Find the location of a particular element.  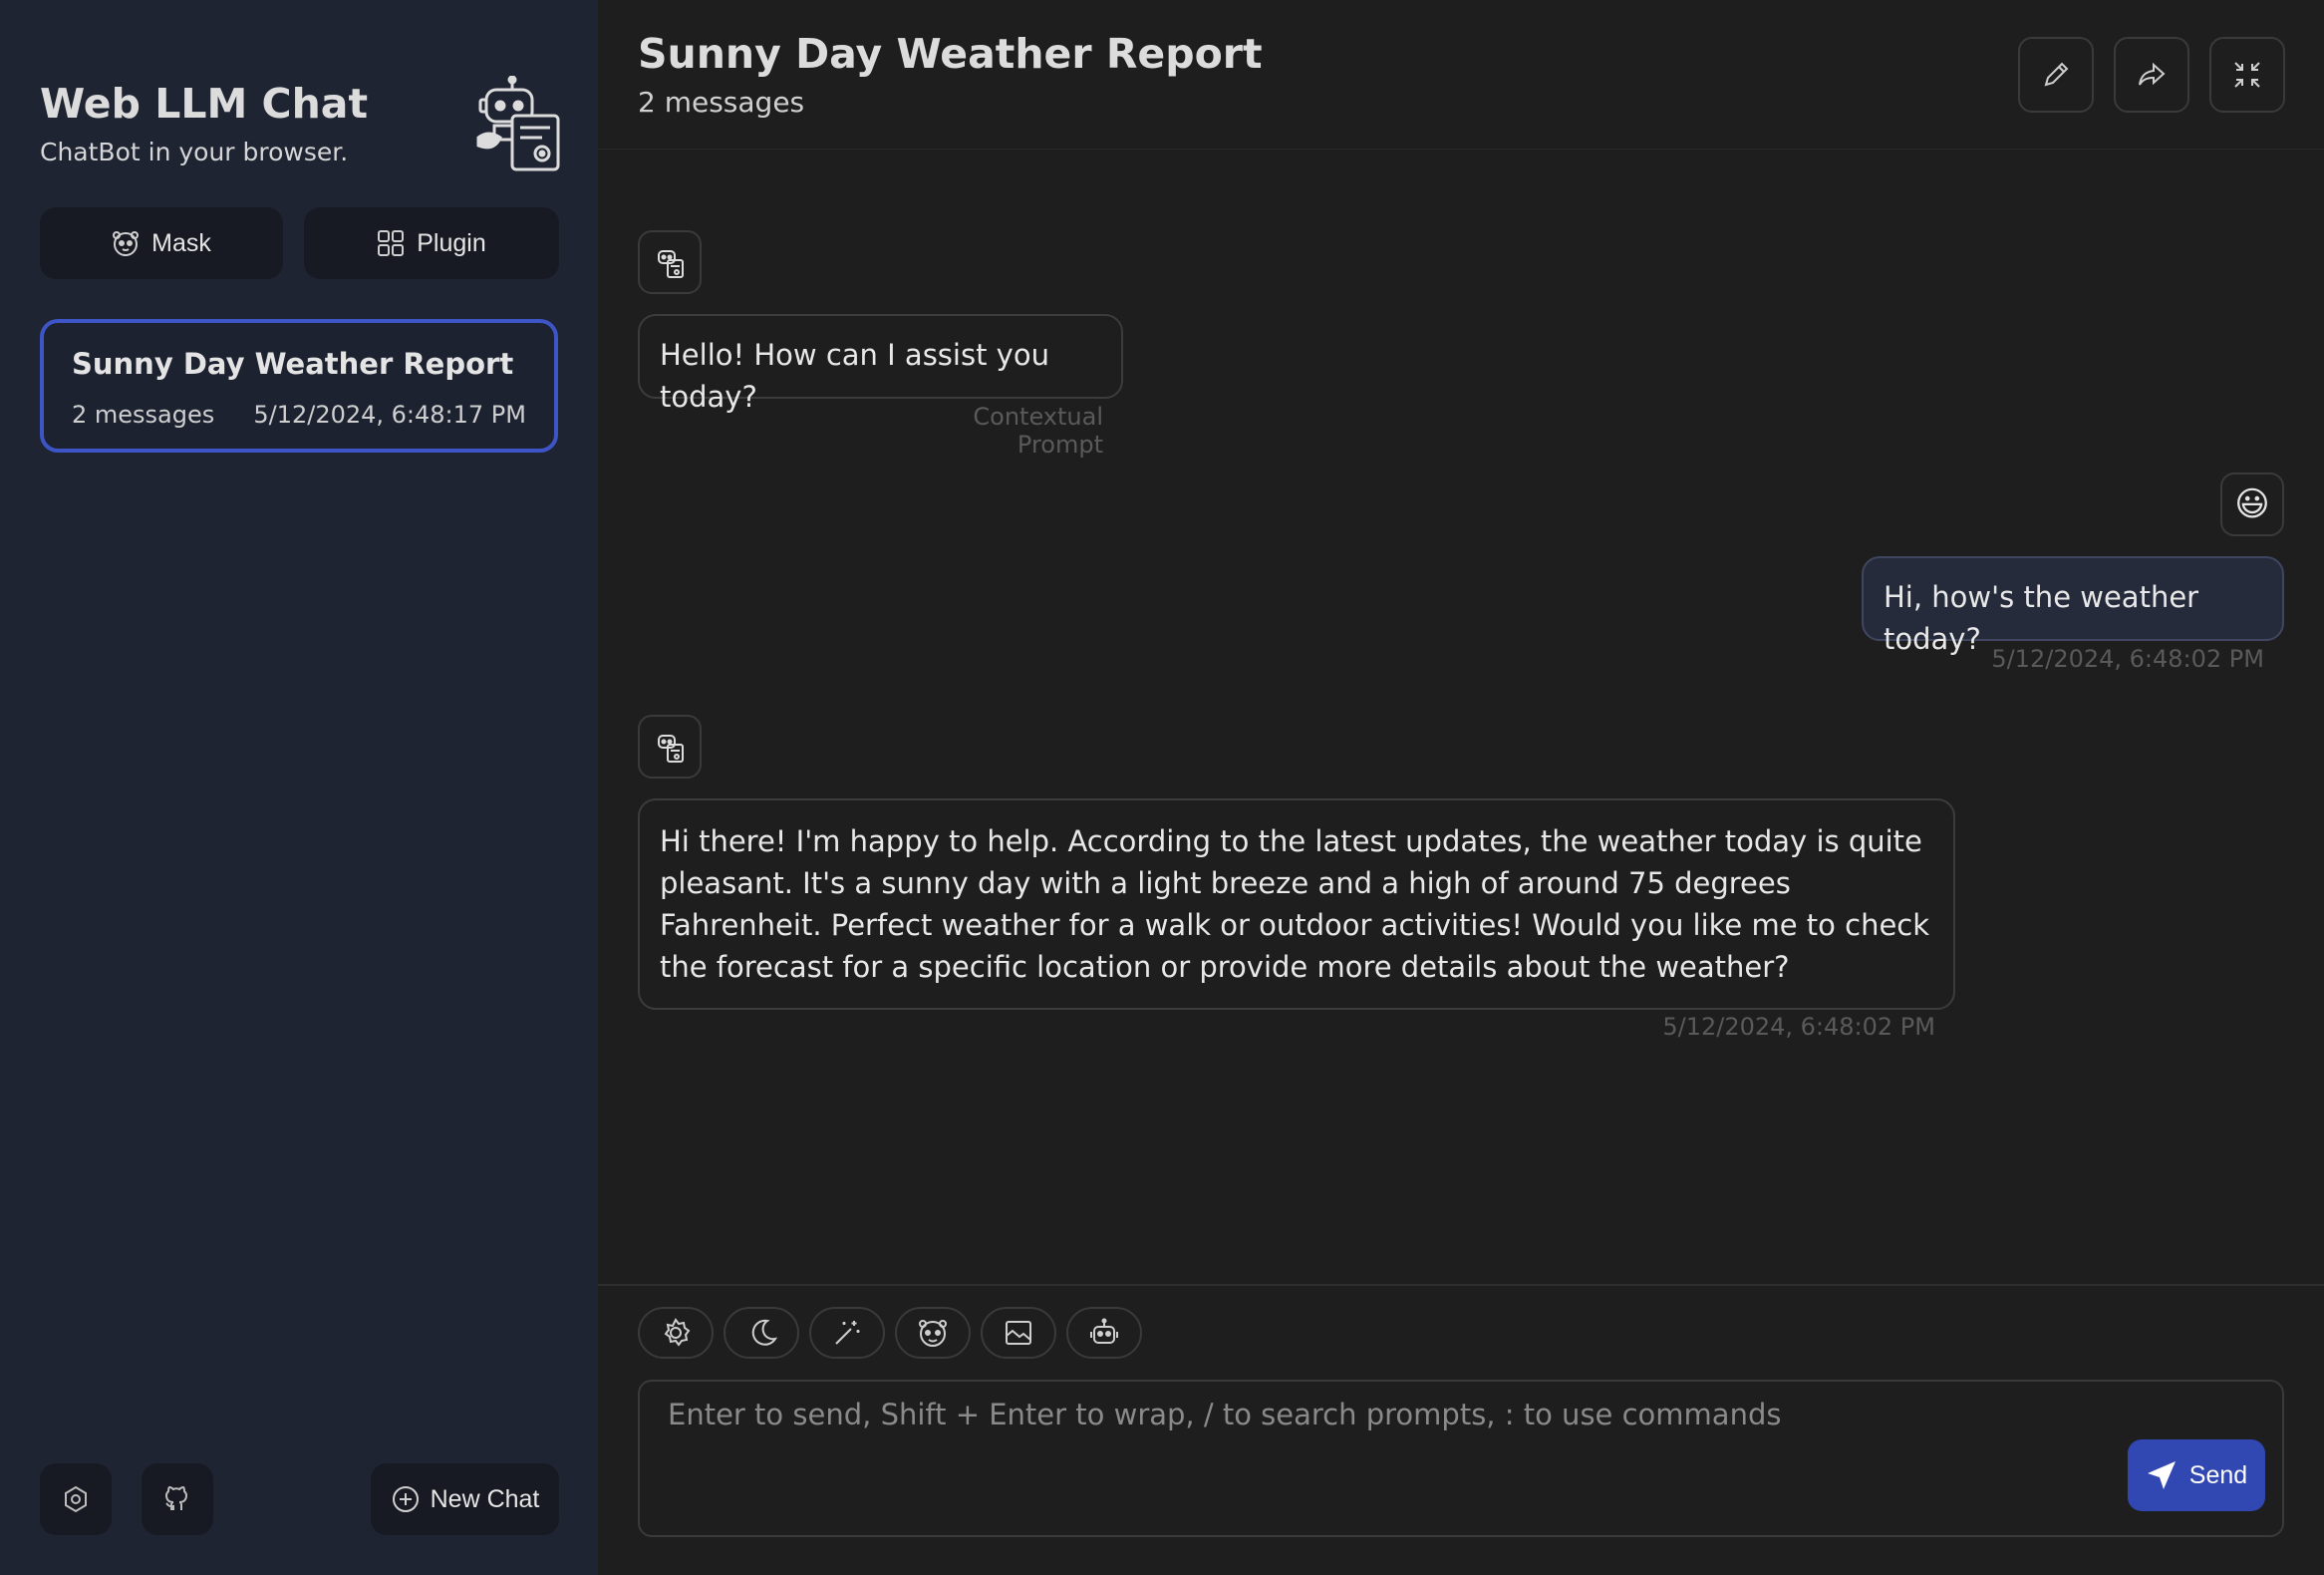

chat-item-count: 2 messages is located at coordinates (143, 415).